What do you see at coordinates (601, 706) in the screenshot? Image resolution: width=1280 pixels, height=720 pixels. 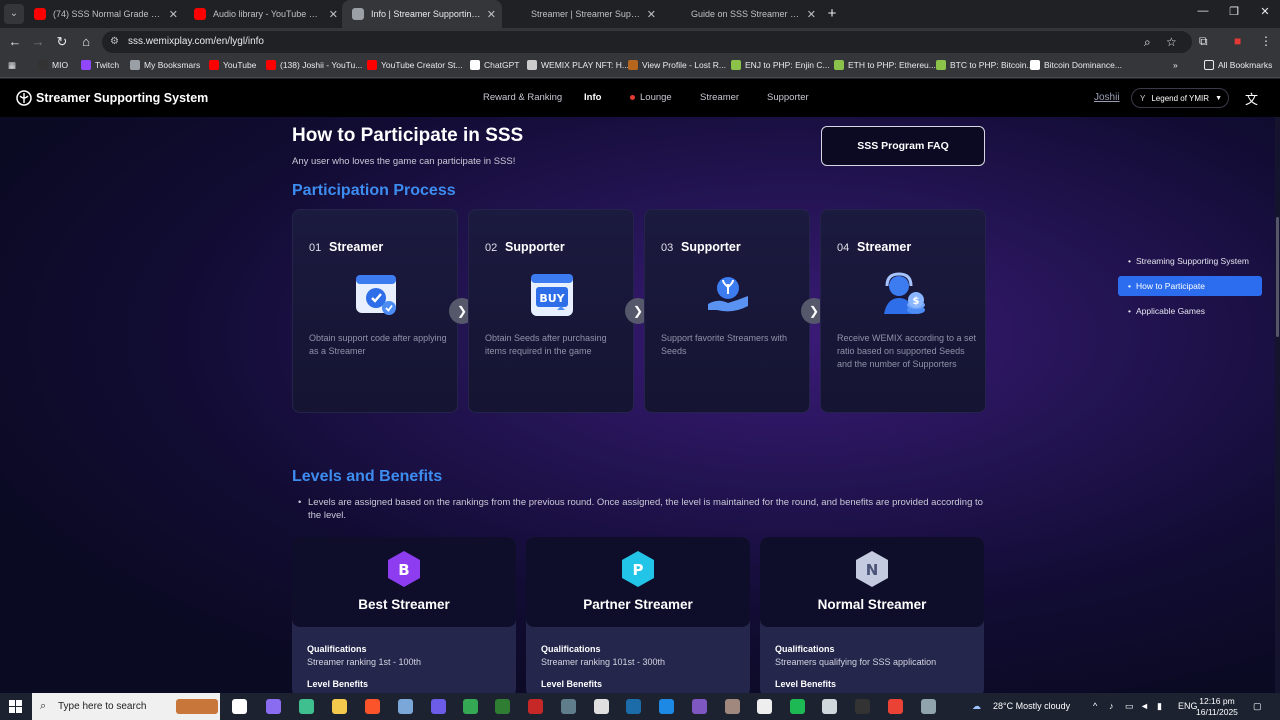 I see `x-icon` at bounding box center [601, 706].